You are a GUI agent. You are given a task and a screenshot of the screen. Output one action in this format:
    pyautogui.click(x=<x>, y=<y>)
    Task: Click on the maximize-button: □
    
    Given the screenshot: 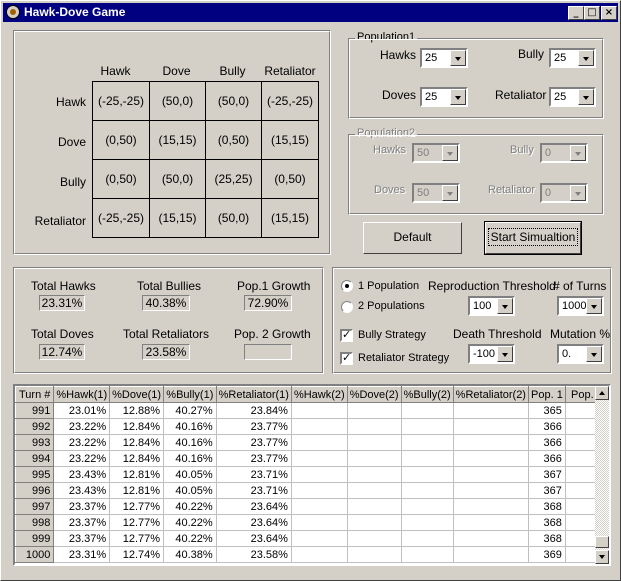 What is the action you would take?
    pyautogui.click(x=592, y=13)
    